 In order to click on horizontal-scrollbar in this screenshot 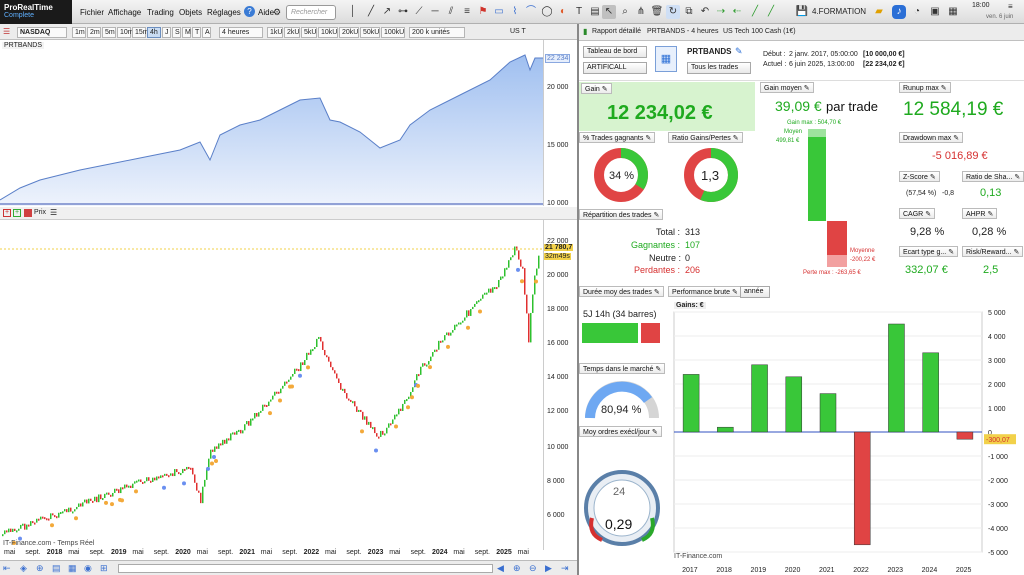, I will do `click(305, 568)`.